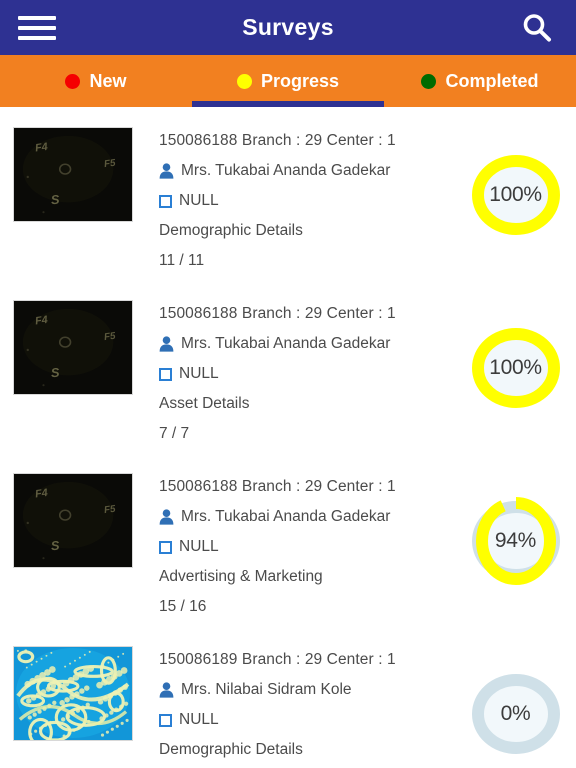 The height and width of the screenshot is (768, 576). I want to click on tab-label: New, so click(108, 80).